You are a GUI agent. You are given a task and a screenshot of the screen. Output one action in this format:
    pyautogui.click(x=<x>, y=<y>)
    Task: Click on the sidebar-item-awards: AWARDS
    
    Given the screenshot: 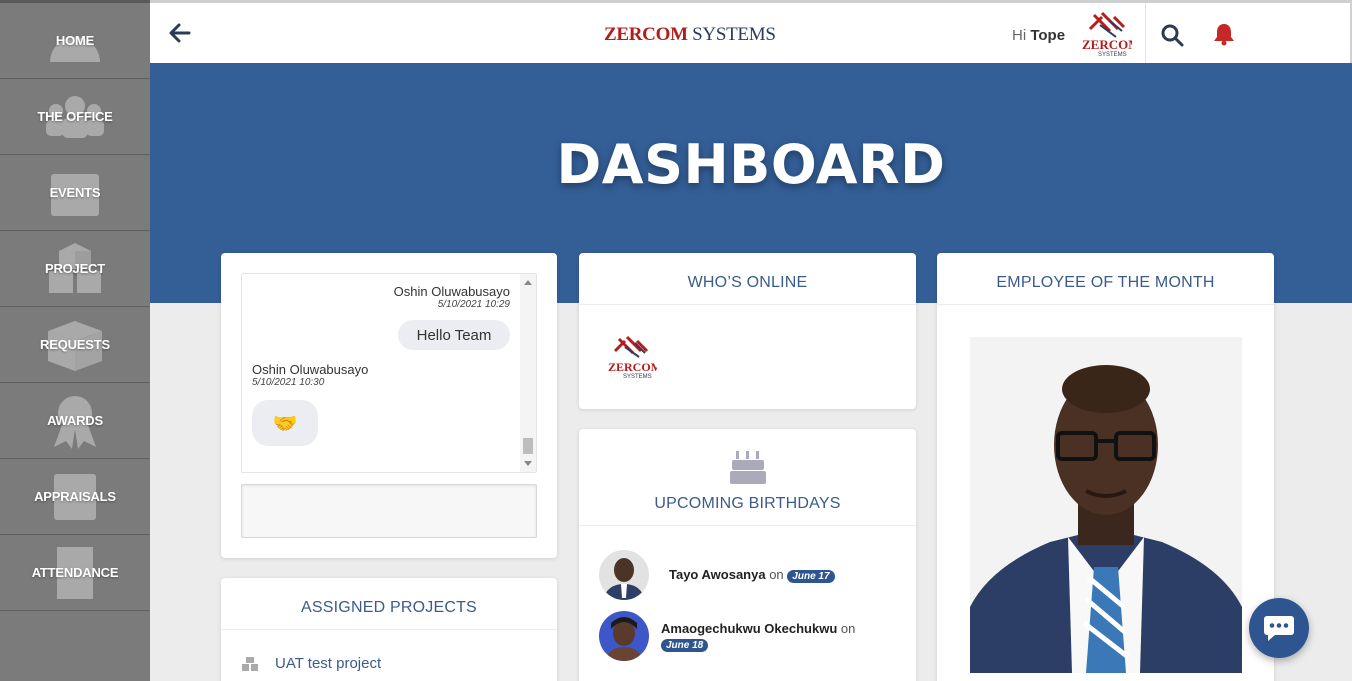 What is the action you would take?
    pyautogui.click(x=75, y=421)
    